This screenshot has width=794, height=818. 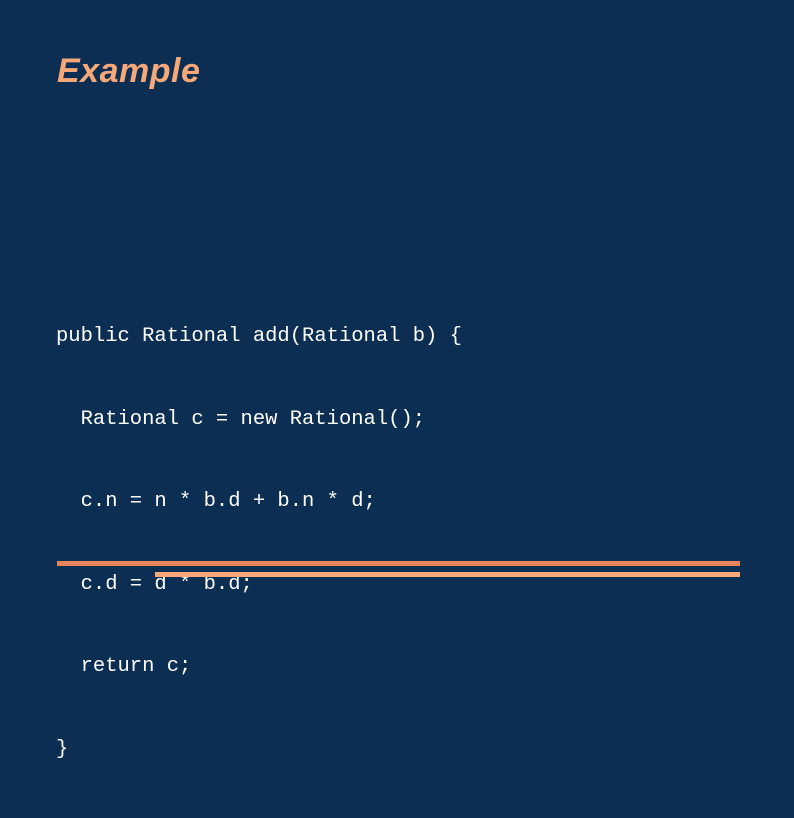 I want to click on footer-rule-upper, so click(x=398, y=563).